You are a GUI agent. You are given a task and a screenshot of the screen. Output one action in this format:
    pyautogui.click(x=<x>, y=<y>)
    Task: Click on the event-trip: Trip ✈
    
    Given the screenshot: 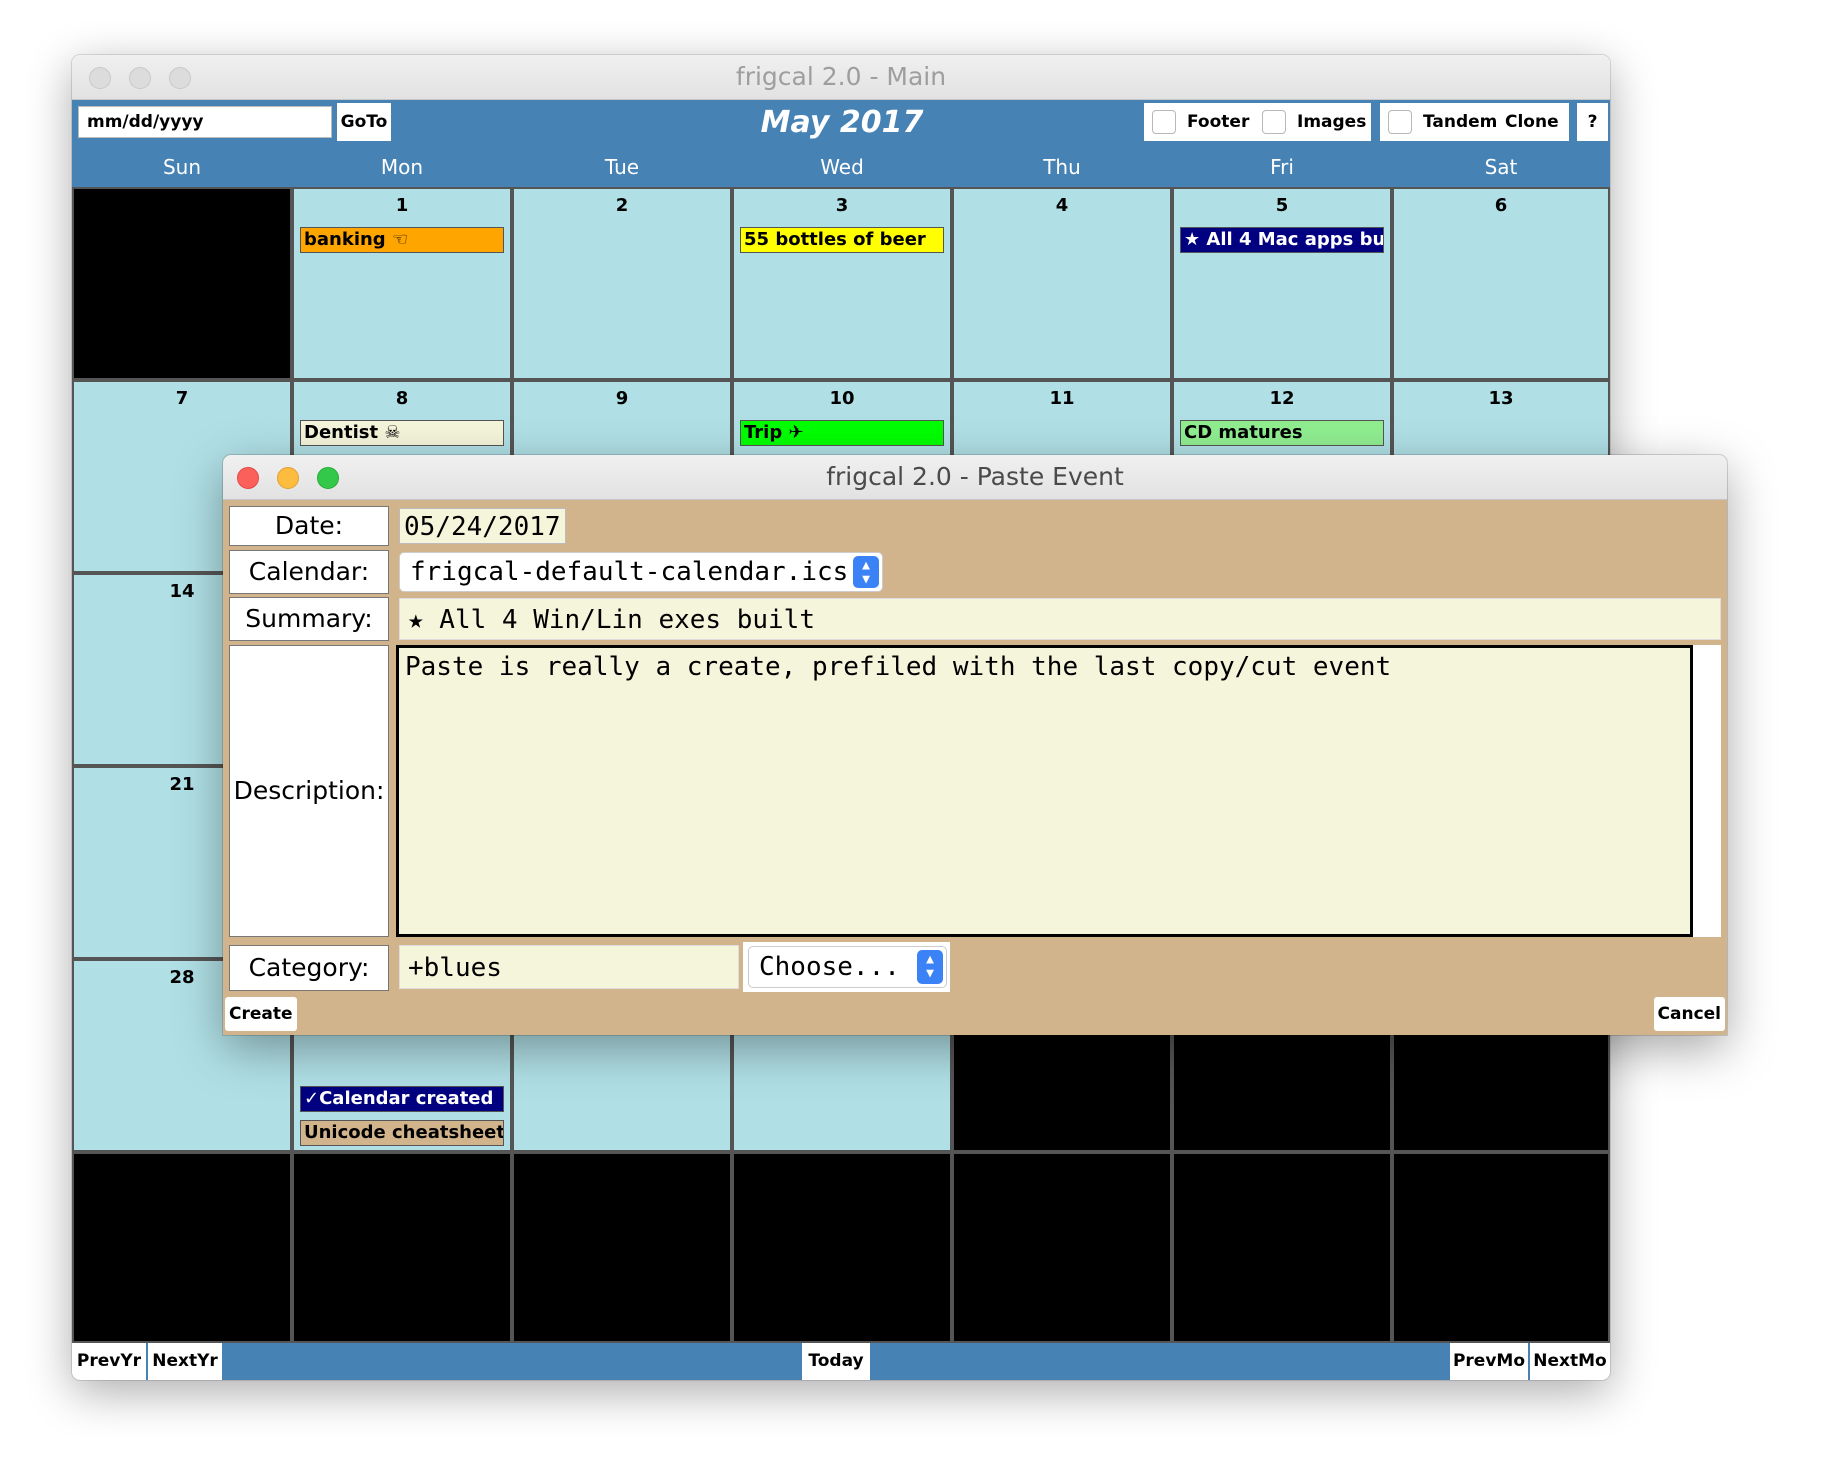 What is the action you would take?
    pyautogui.click(x=842, y=433)
    